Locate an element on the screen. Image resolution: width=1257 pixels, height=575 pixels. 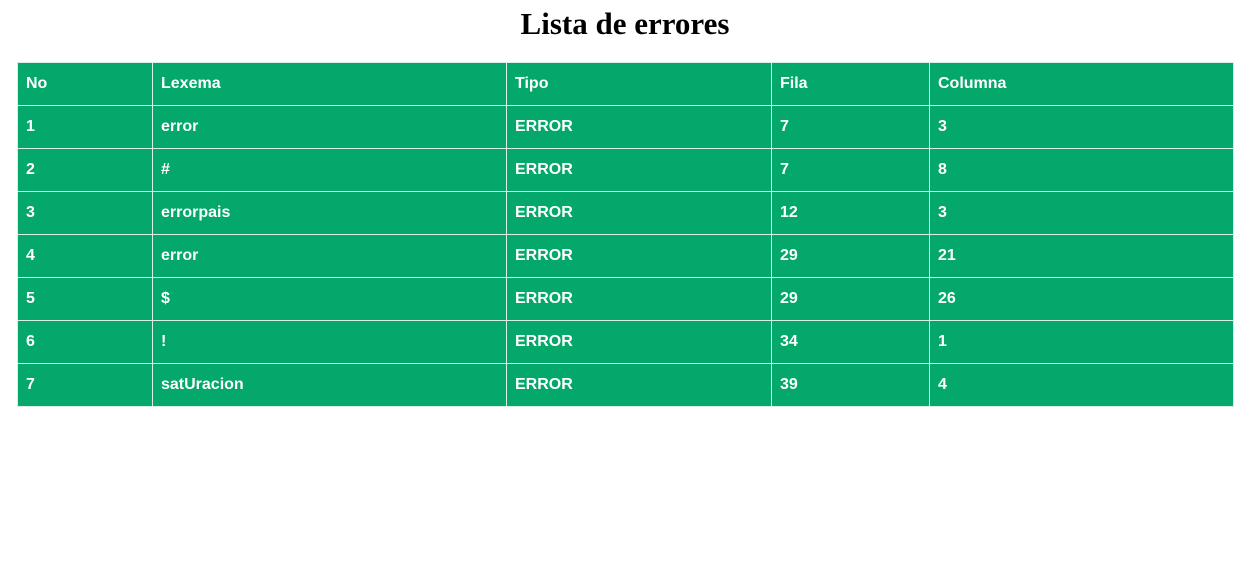
cell-fila: 12 is located at coordinates (850, 213).